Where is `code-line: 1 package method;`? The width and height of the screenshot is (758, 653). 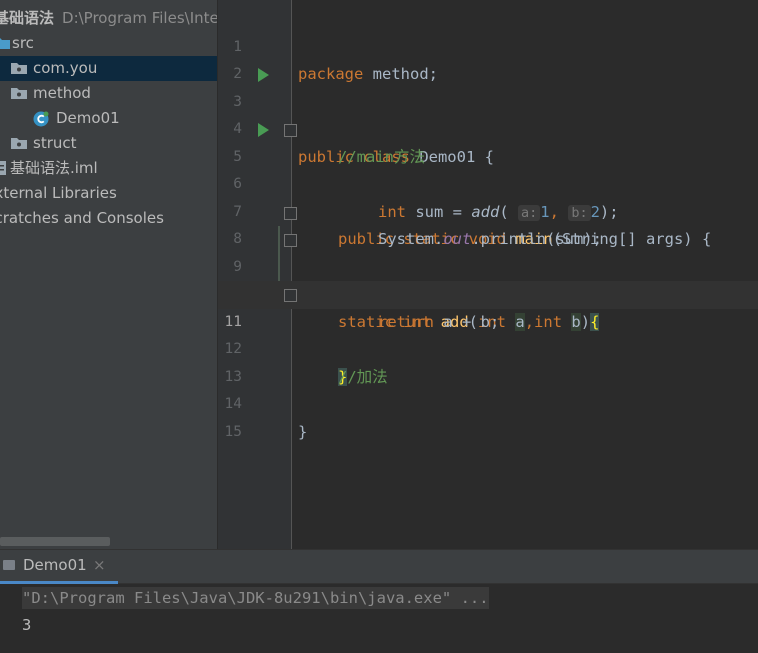
code-line: 1 package method; is located at coordinates (488, 45).